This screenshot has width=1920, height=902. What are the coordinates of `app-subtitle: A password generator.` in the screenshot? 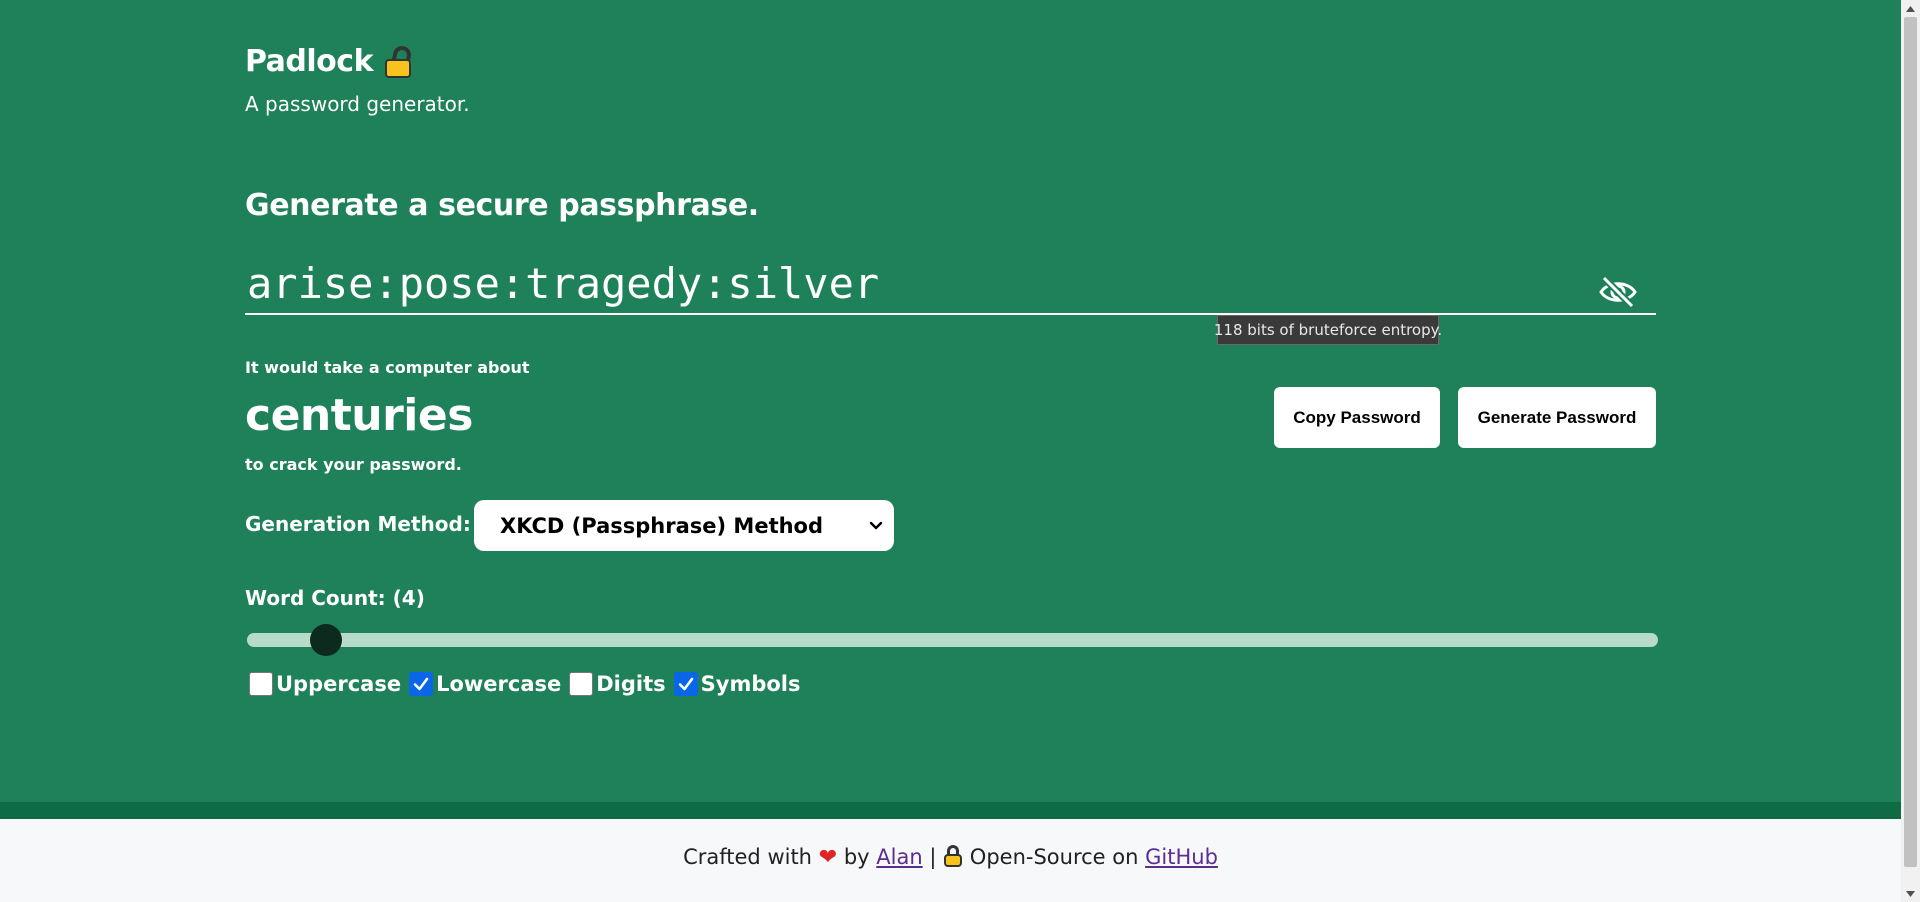 It's located at (357, 104).